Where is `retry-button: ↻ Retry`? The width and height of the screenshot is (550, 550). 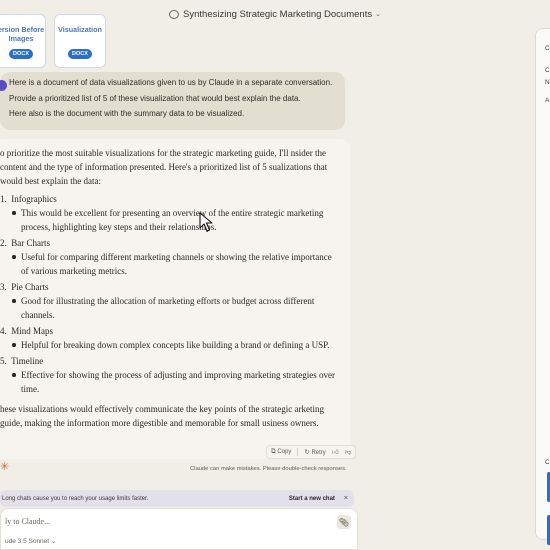 retry-button: ↻ Retry is located at coordinates (314, 452).